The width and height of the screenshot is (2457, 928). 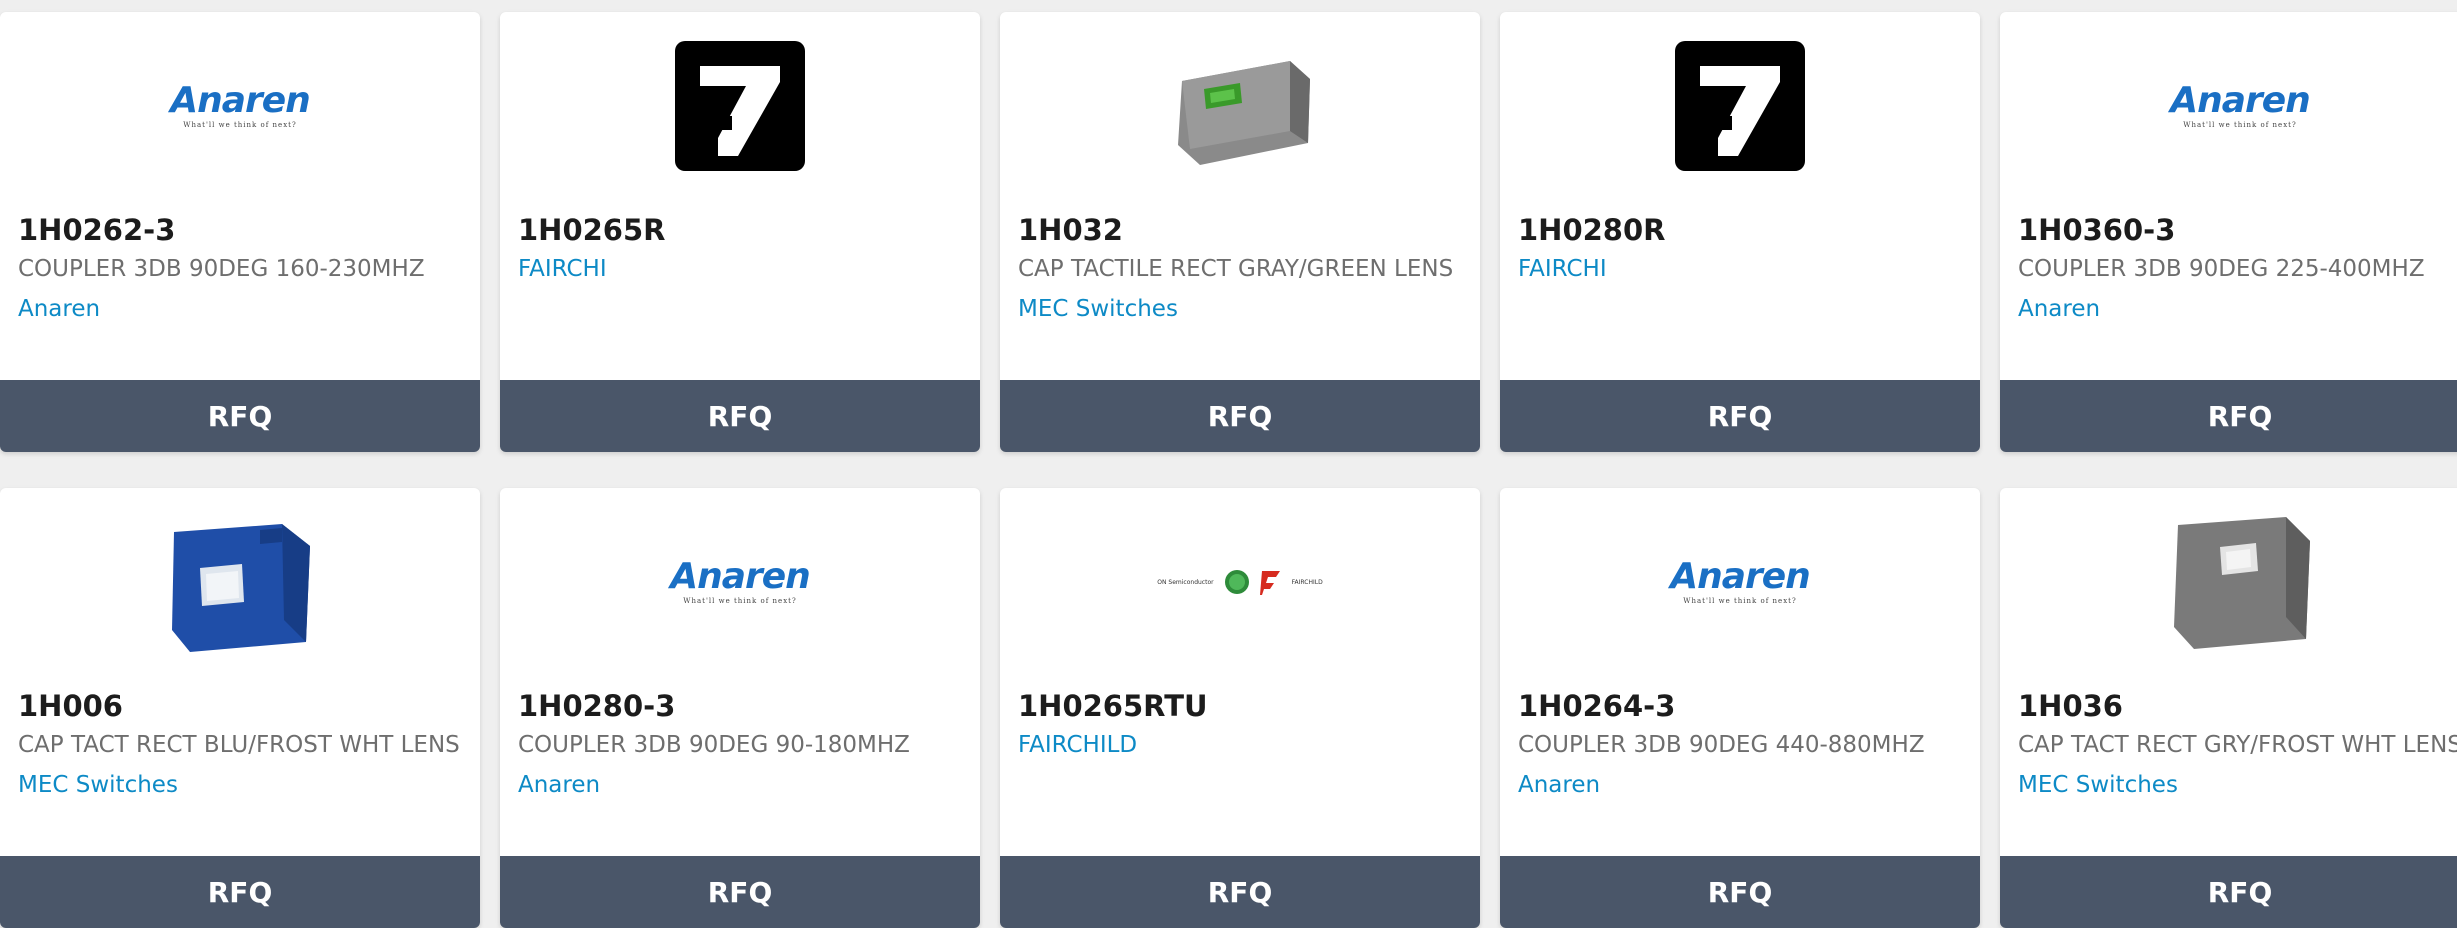 I want to click on part-number: 1H0360-3, so click(x=2096, y=230).